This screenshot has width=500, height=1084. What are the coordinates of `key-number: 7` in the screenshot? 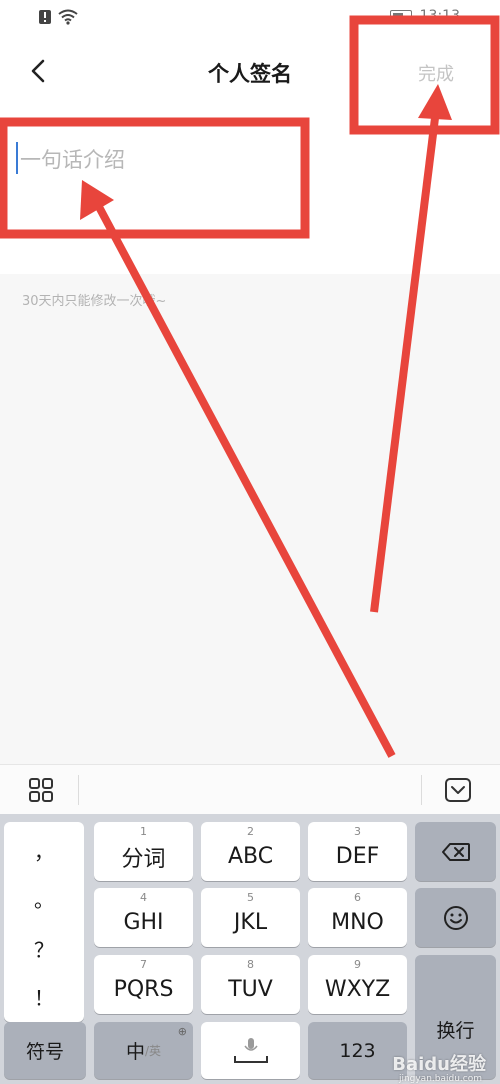 It's located at (143, 964).